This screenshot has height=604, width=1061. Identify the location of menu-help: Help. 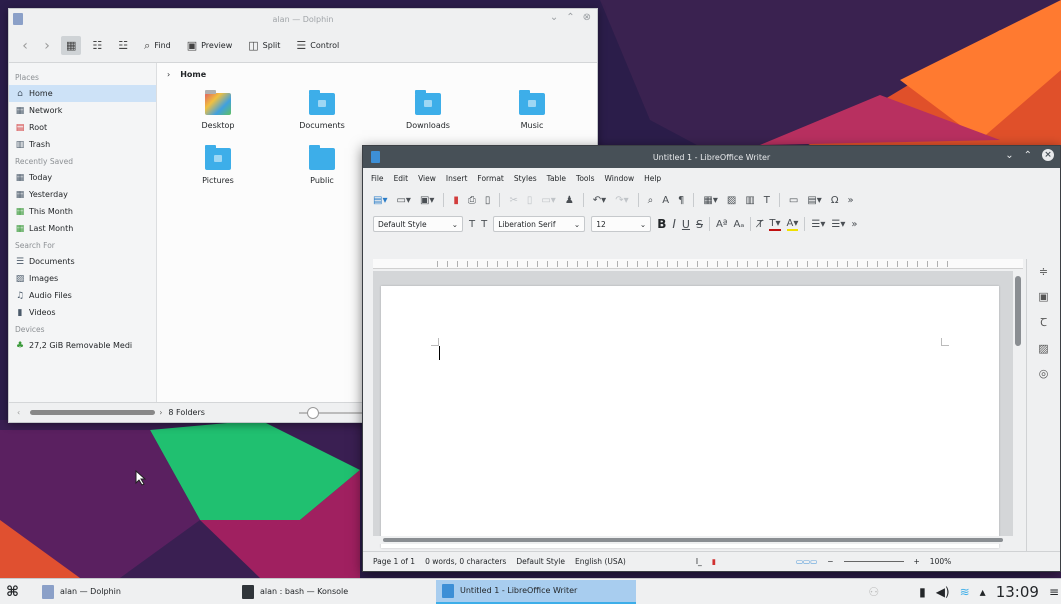
(652, 178).